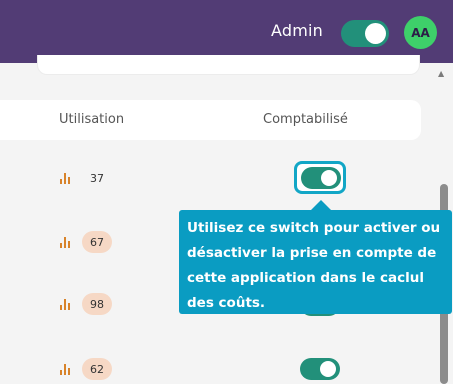  What do you see at coordinates (228, 65) in the screenshot?
I see `filter-card` at bounding box center [228, 65].